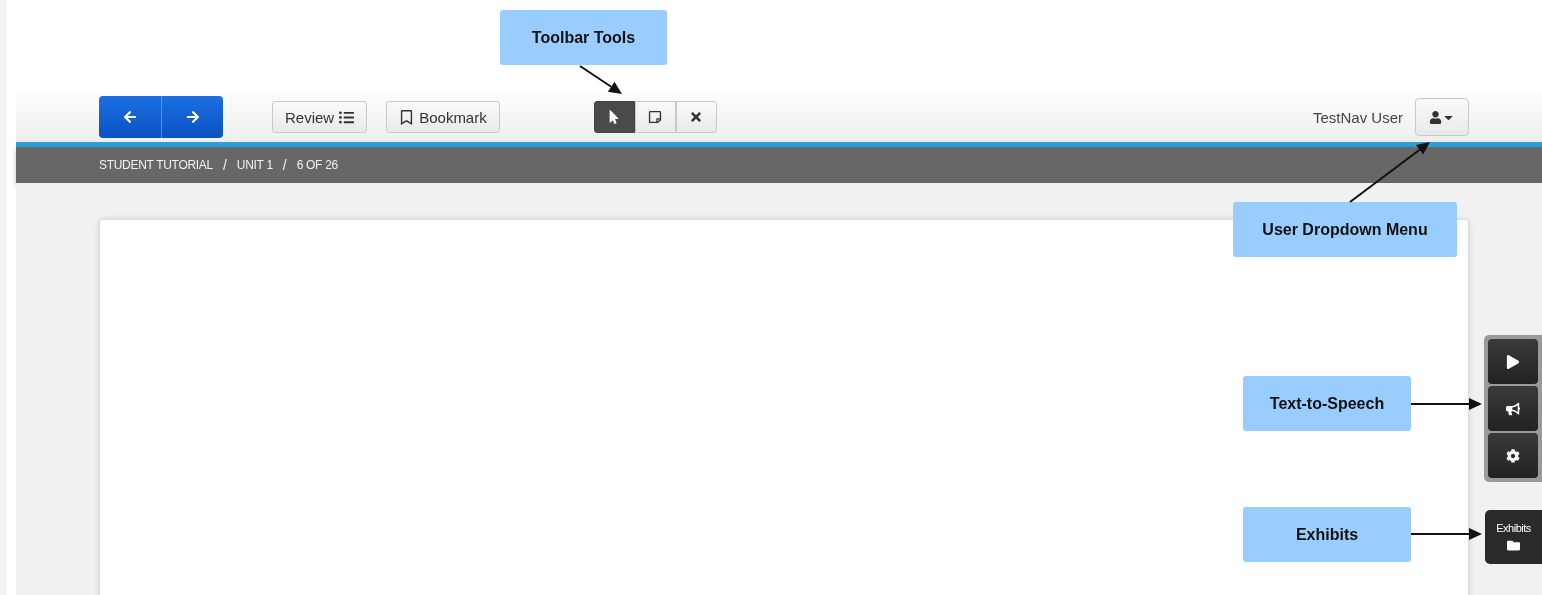 The image size is (1542, 595). Describe the element at coordinates (347, 117) in the screenshot. I see `list-icon` at that location.